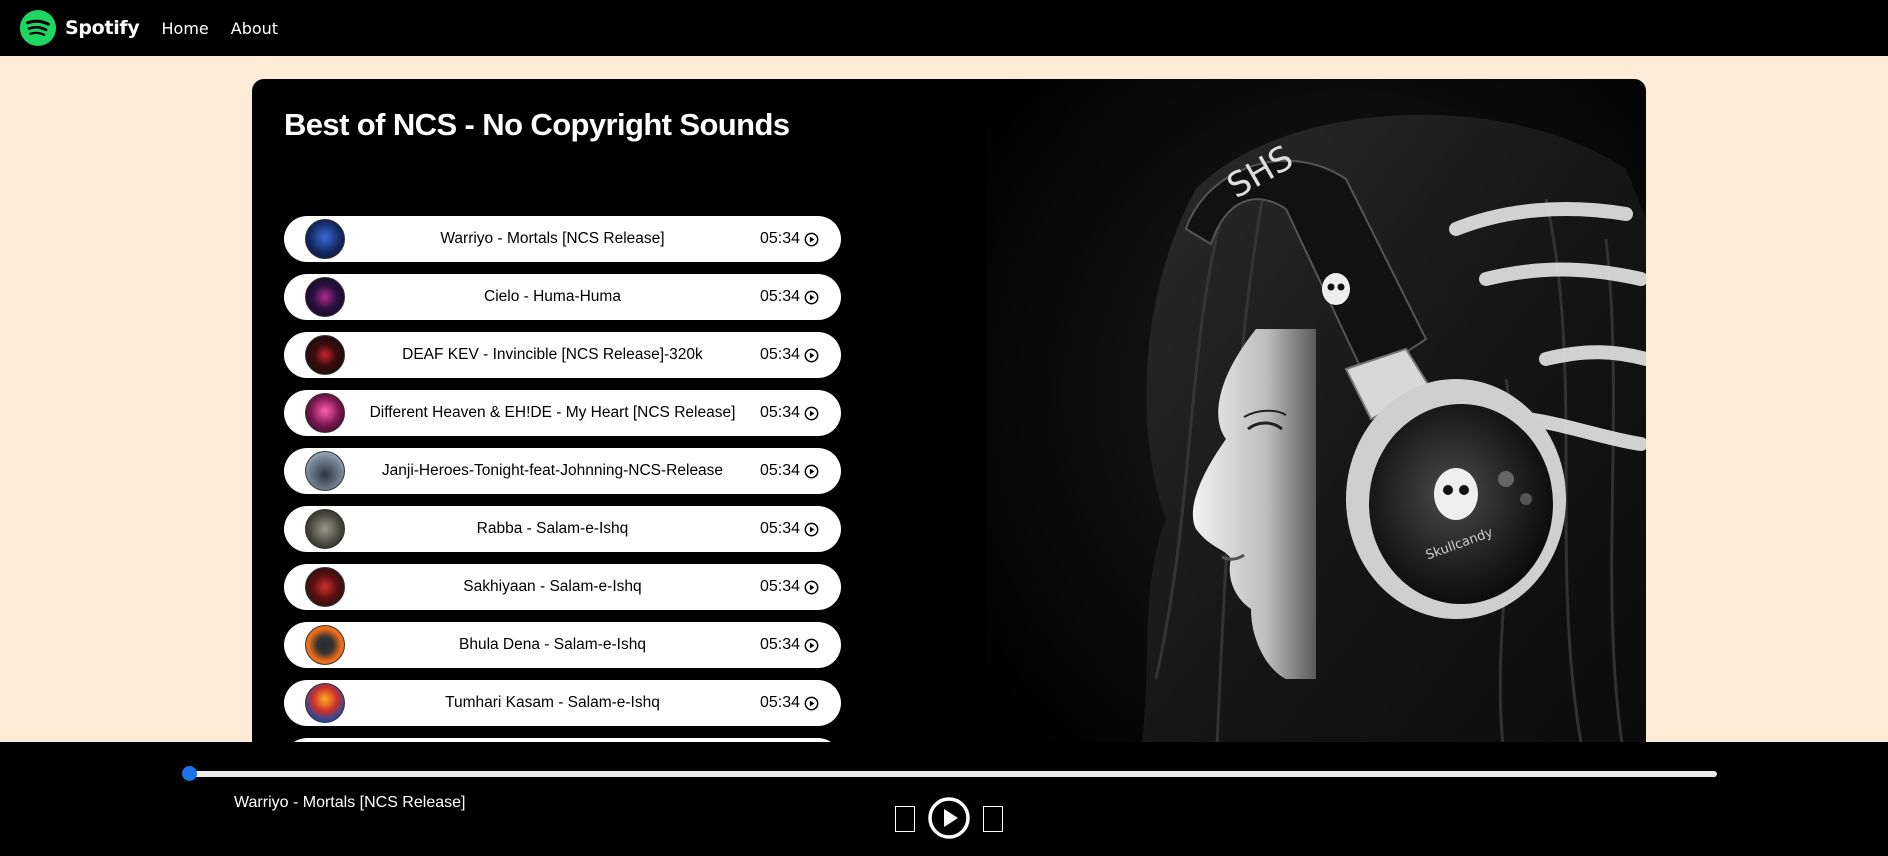 The width and height of the screenshot is (1888, 856). Describe the element at coordinates (552, 296) in the screenshot. I see `song-name: Cielo - Huma-Huma` at that location.